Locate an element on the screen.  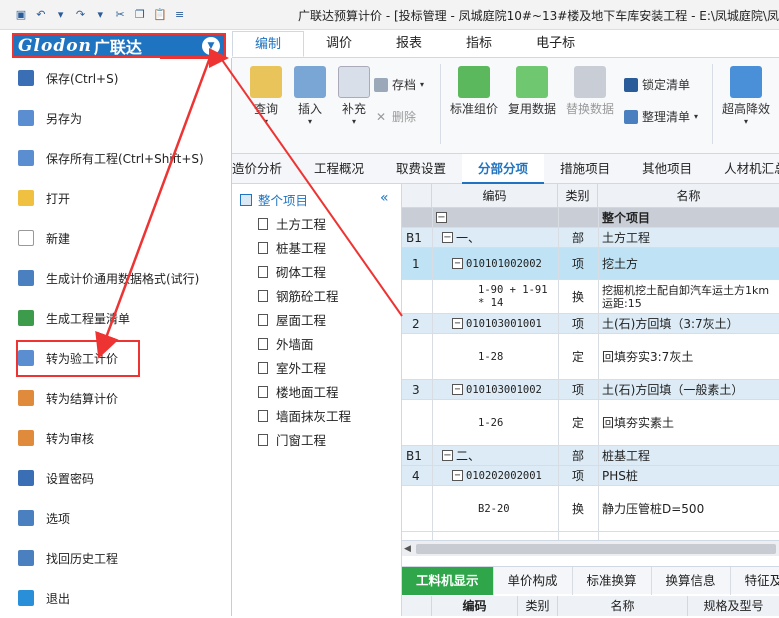
tab-adjust-price: 调价 is located at coordinates (339, 44).